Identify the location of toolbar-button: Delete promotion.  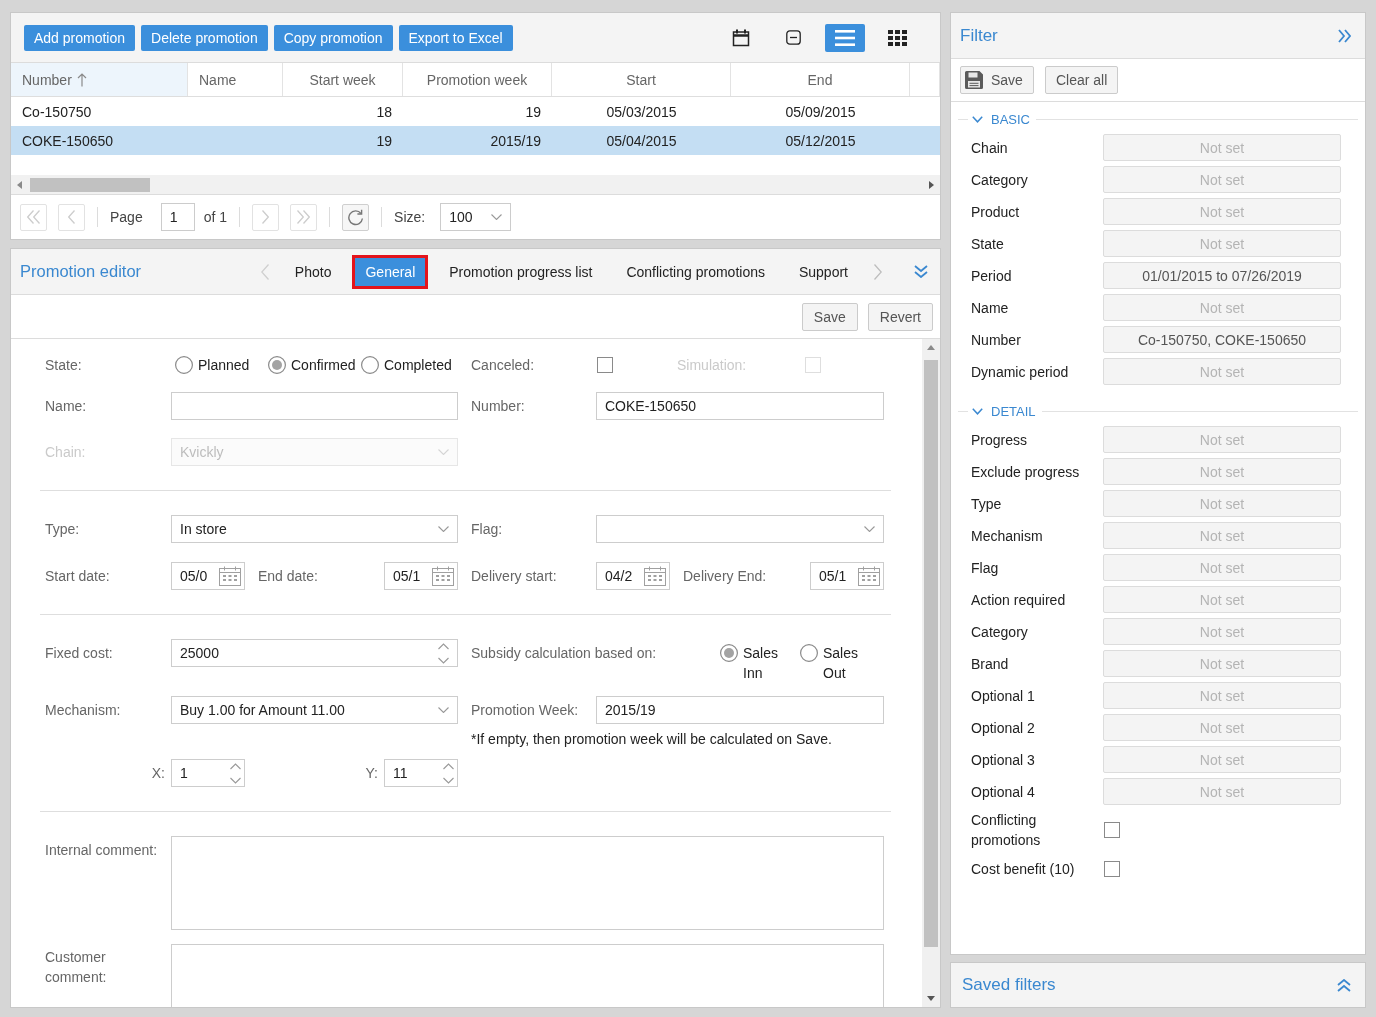
(204, 37).